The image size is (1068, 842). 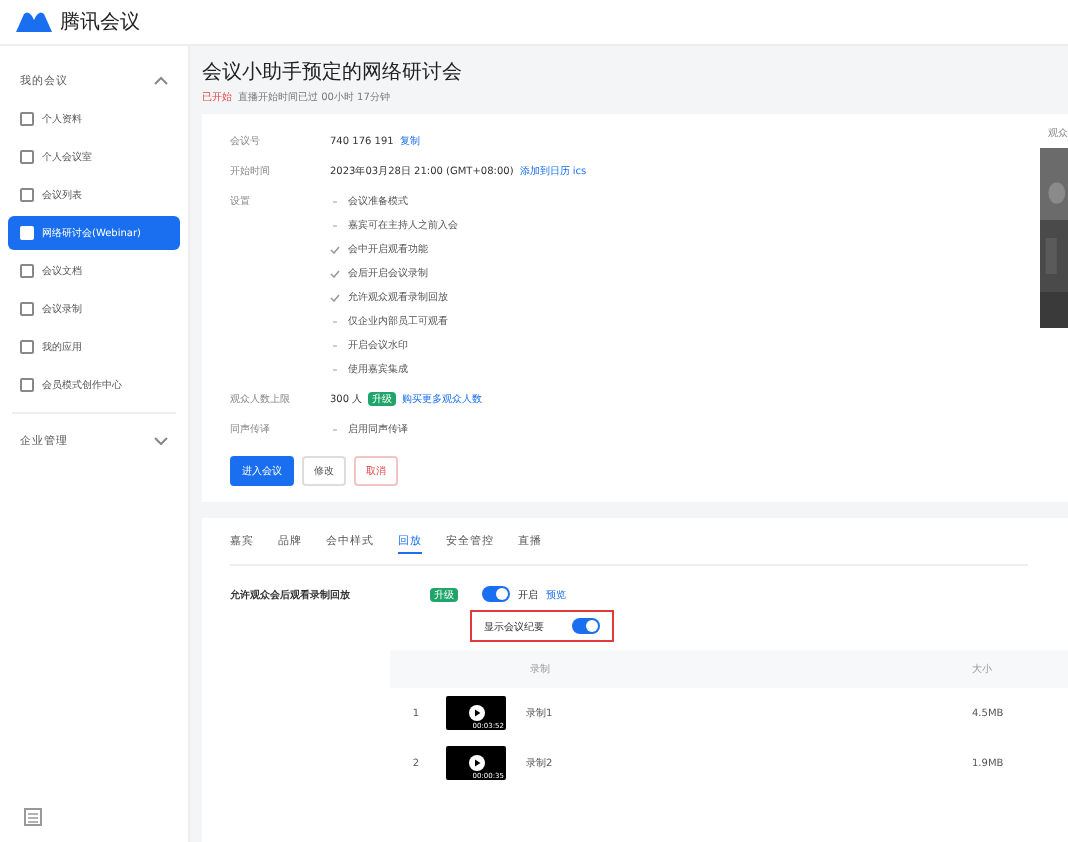 I want to click on meeting-title: 会议小助手预定的网络研讨会, so click(x=333, y=72).